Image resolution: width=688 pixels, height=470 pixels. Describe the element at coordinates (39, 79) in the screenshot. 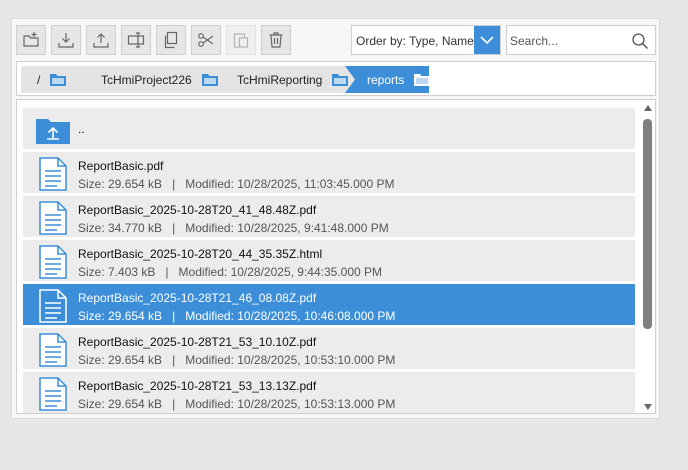

I see `breadcrumb-label: /` at that location.